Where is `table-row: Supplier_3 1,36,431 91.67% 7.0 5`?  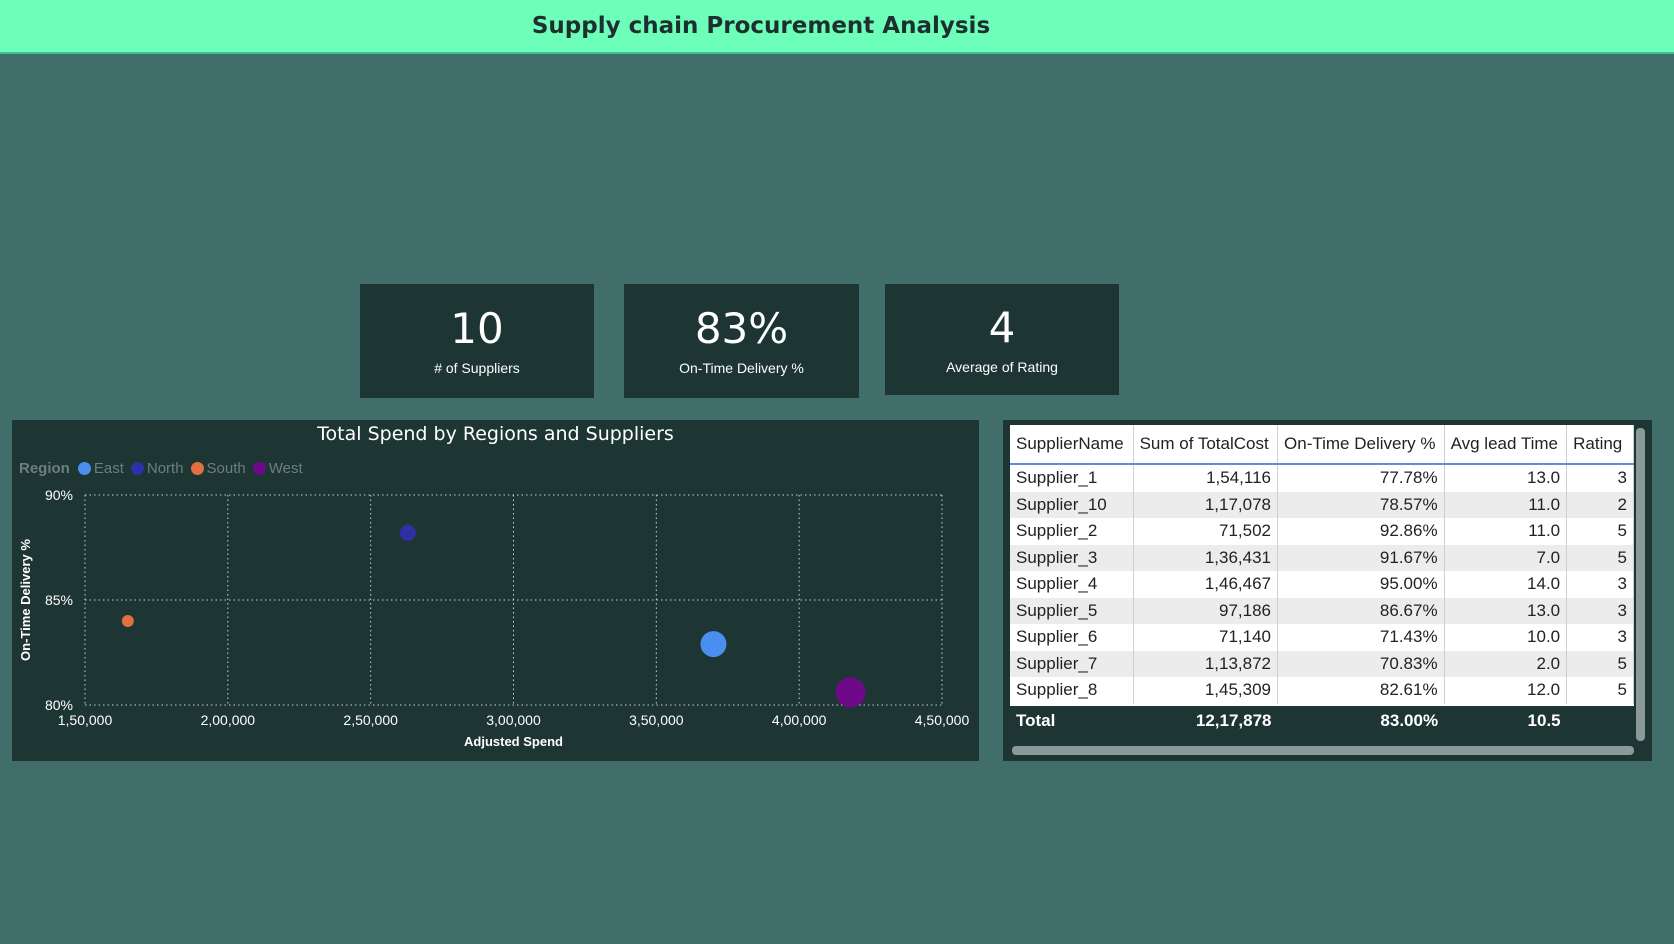
table-row: Supplier_3 1,36,431 91.67% 7.0 5 is located at coordinates (1322, 557).